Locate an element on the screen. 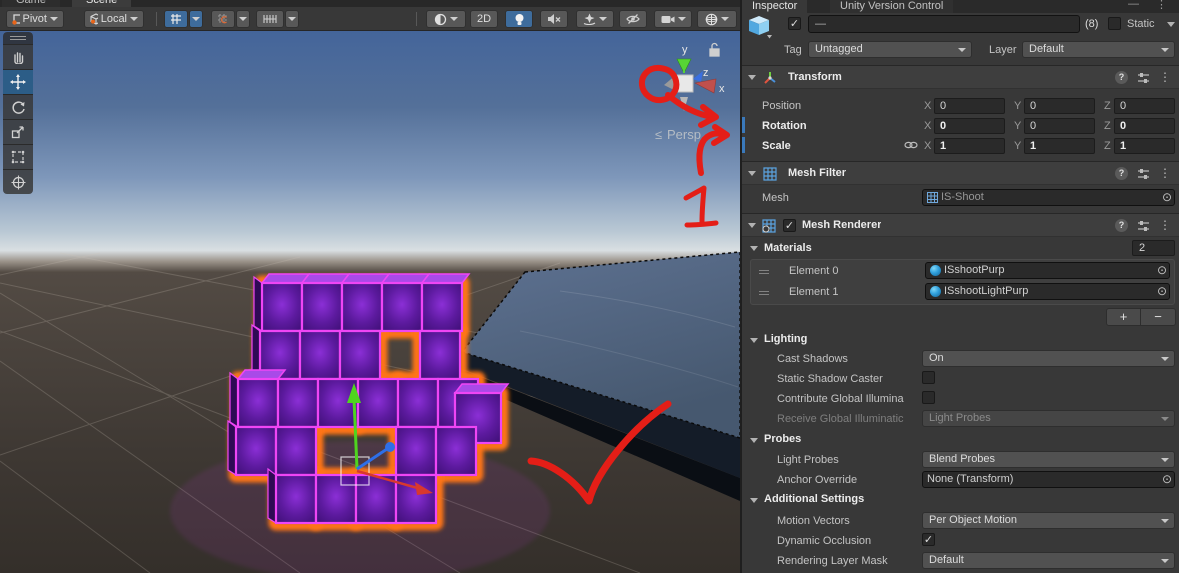 The image size is (1179, 573). panel-minimize-icon: — is located at coordinates (1133, 5).